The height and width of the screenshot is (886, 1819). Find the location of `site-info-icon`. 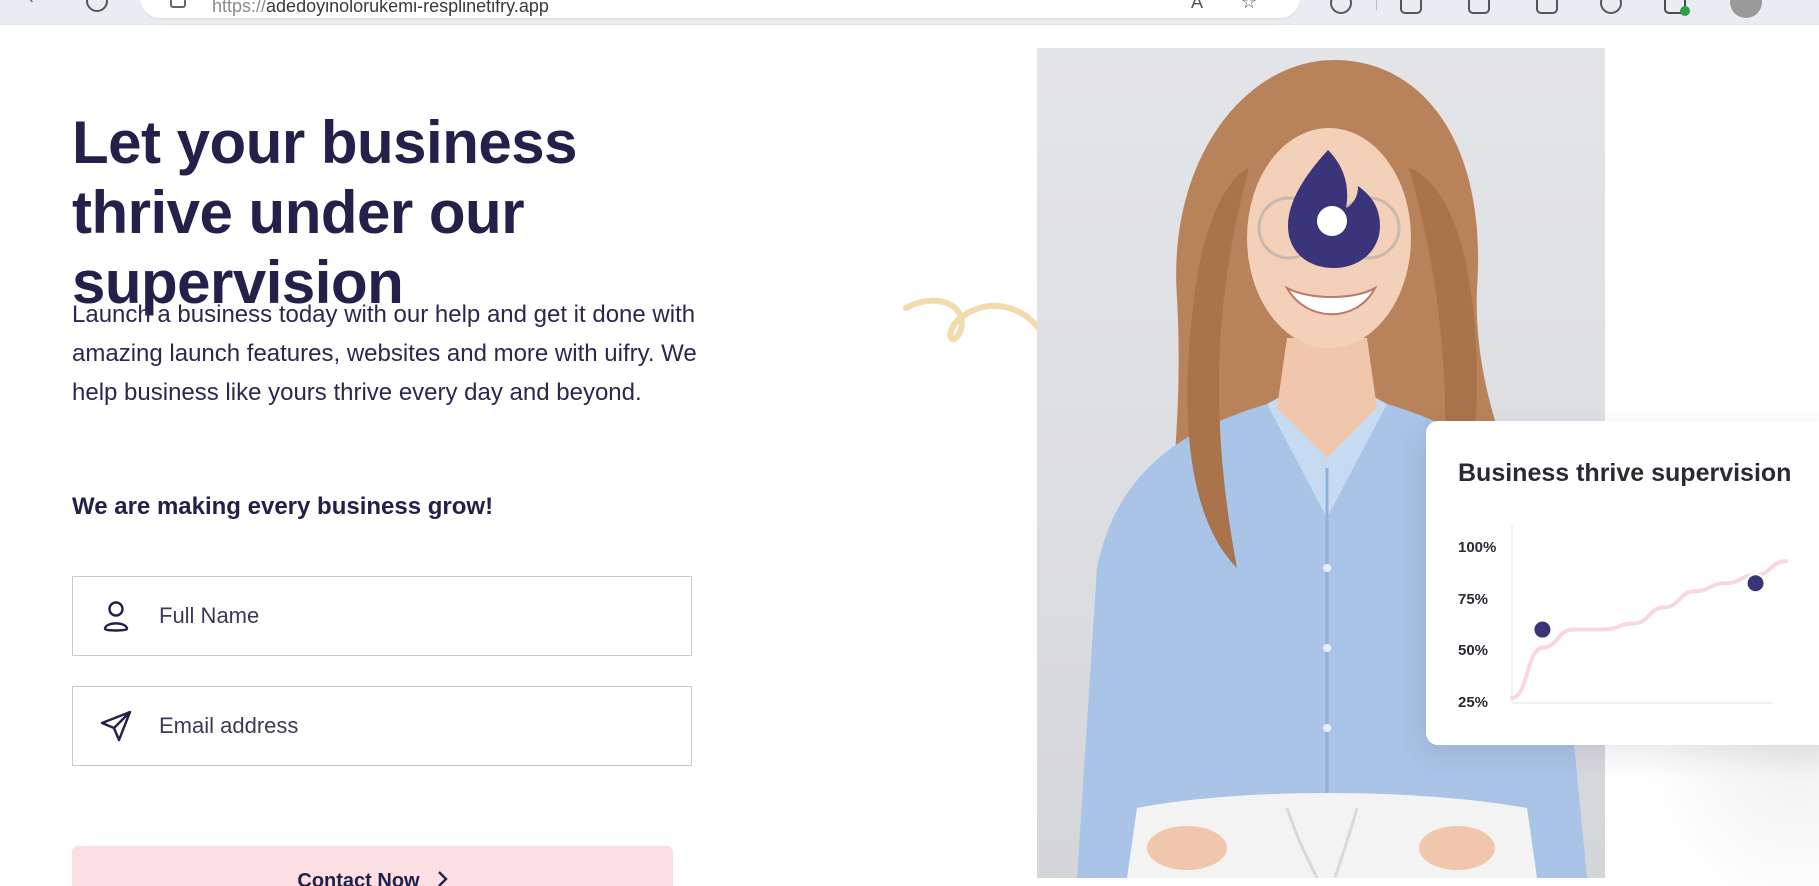

site-info-icon is located at coordinates (178, 4).